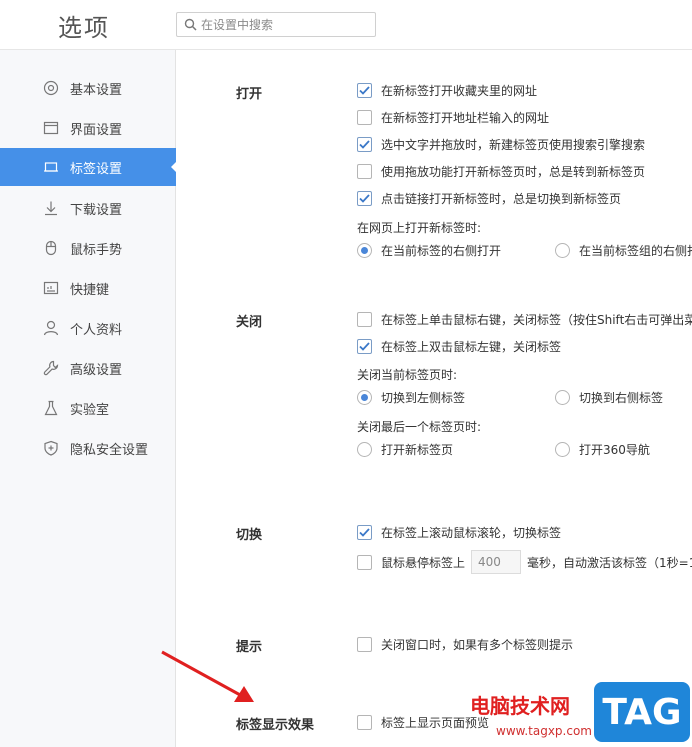 Image resolution: width=692 pixels, height=747 pixels. I want to click on sidebar-item-label: 下载设置, so click(96, 210).